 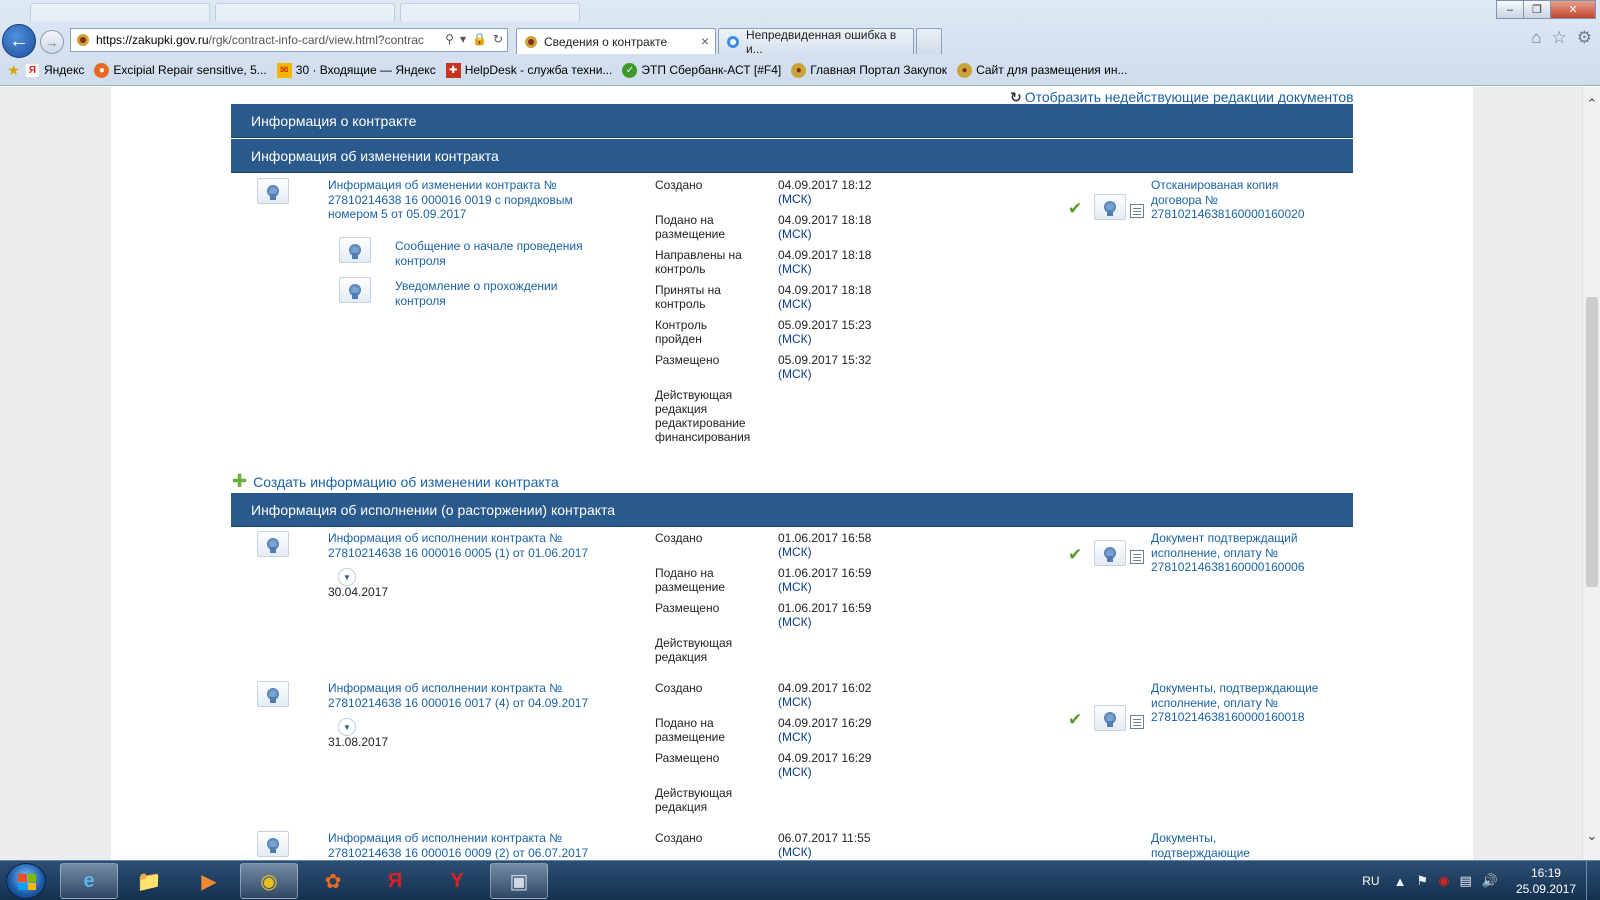 What do you see at coordinates (284, 70) in the screenshot?
I see `mail-icon: ✉` at bounding box center [284, 70].